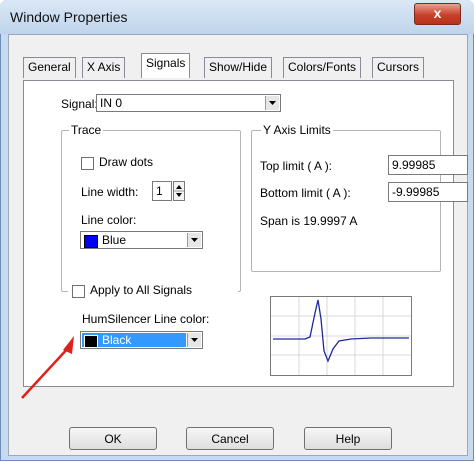  I want to click on tab-signals: Signals, so click(166, 65).